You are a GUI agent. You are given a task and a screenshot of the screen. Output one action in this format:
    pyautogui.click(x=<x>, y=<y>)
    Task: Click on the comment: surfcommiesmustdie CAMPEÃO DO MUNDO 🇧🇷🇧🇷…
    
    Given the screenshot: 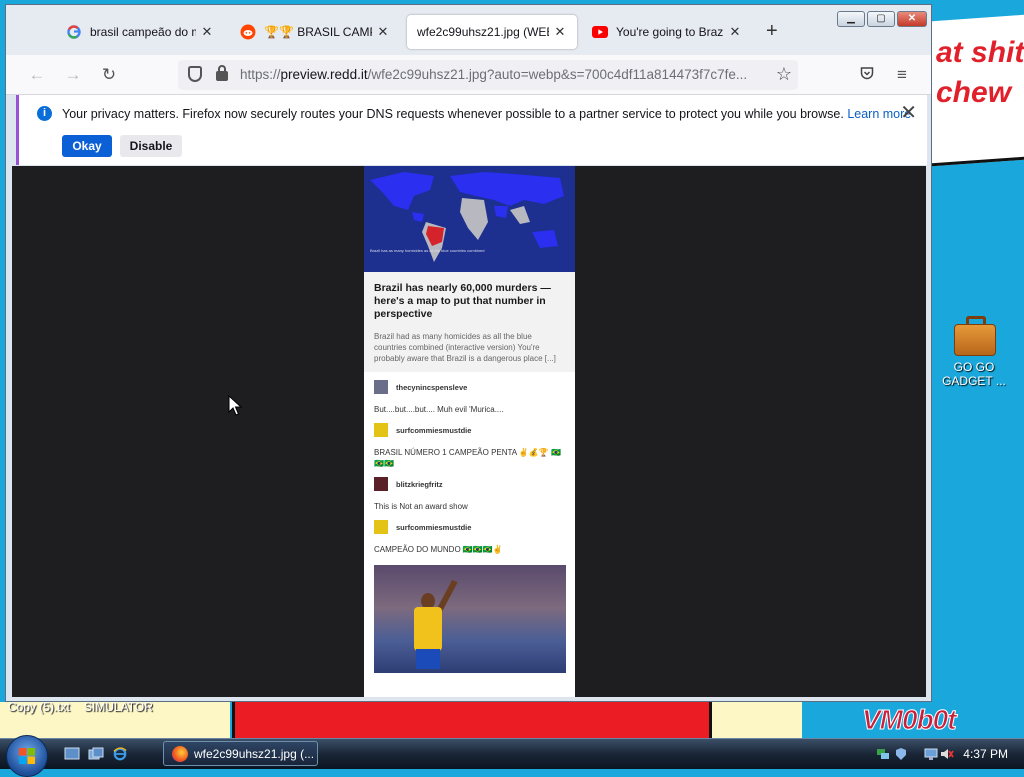 What is the action you would take?
    pyautogui.click(x=469, y=533)
    